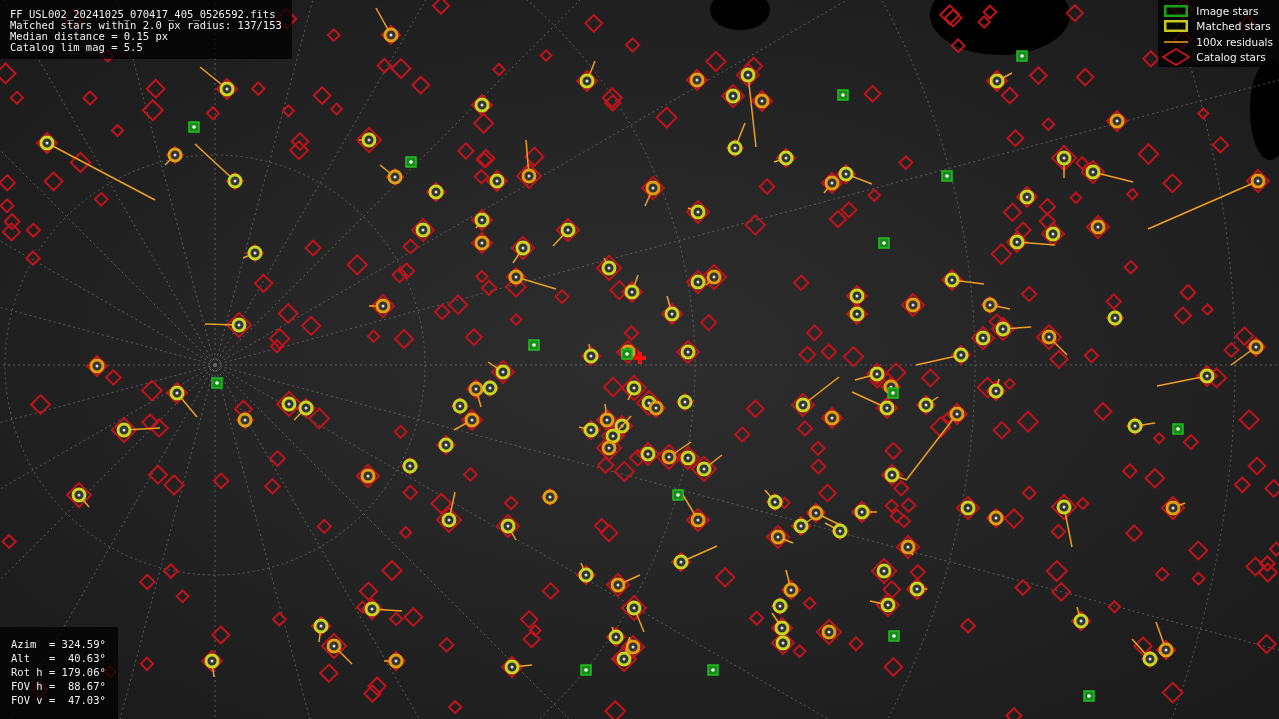 This screenshot has height=719, width=1279. What do you see at coordinates (58, 686) in the screenshot?
I see `pointing-text: FOV h = 88.67°` at bounding box center [58, 686].